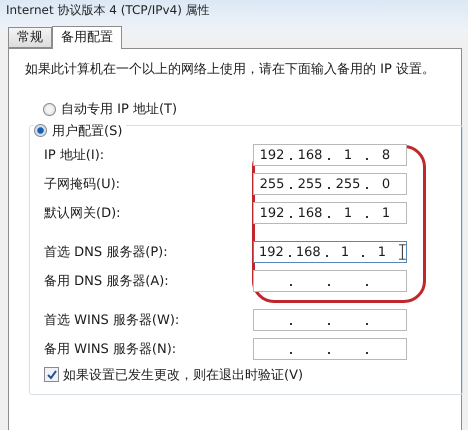 This screenshot has width=468, height=430. Describe the element at coordinates (119, 109) in the screenshot. I see `radio-label: 自动专用 IP 地址(T)` at that location.